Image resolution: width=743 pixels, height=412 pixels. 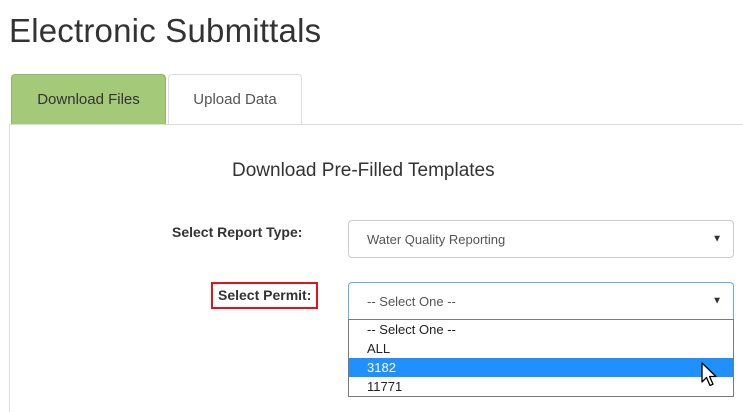 I want to click on page-title: Electronic Submittals, so click(x=165, y=30).